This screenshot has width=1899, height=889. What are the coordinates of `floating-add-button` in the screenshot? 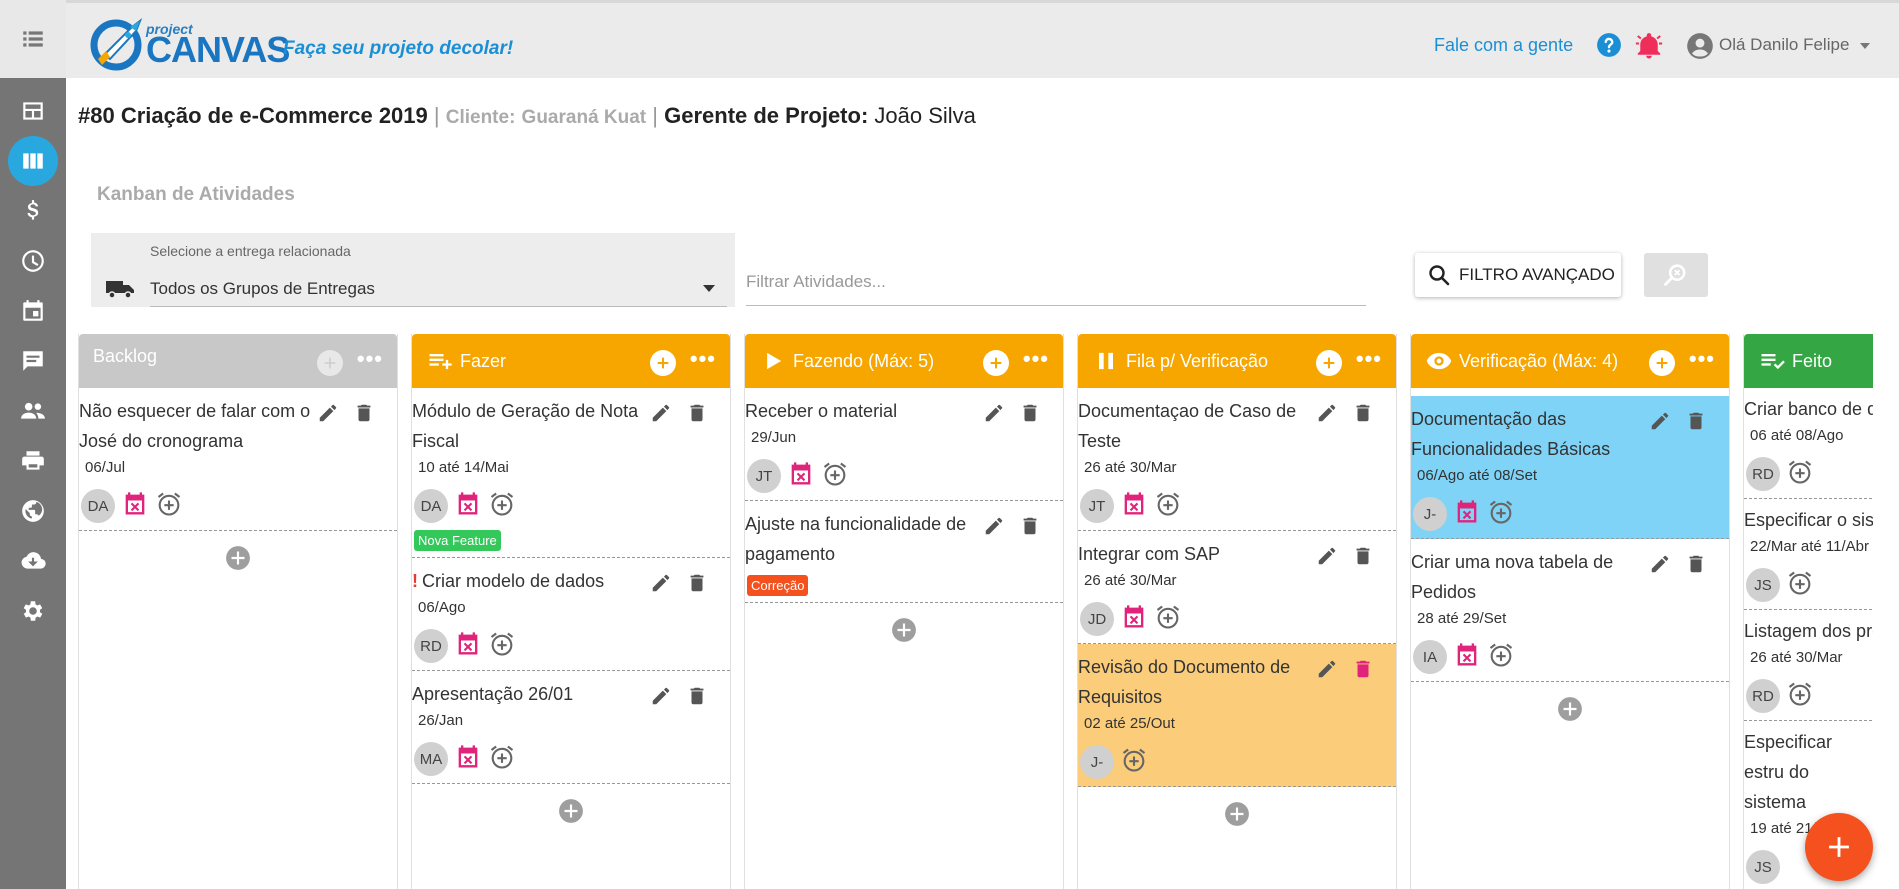 It's located at (1839, 847).